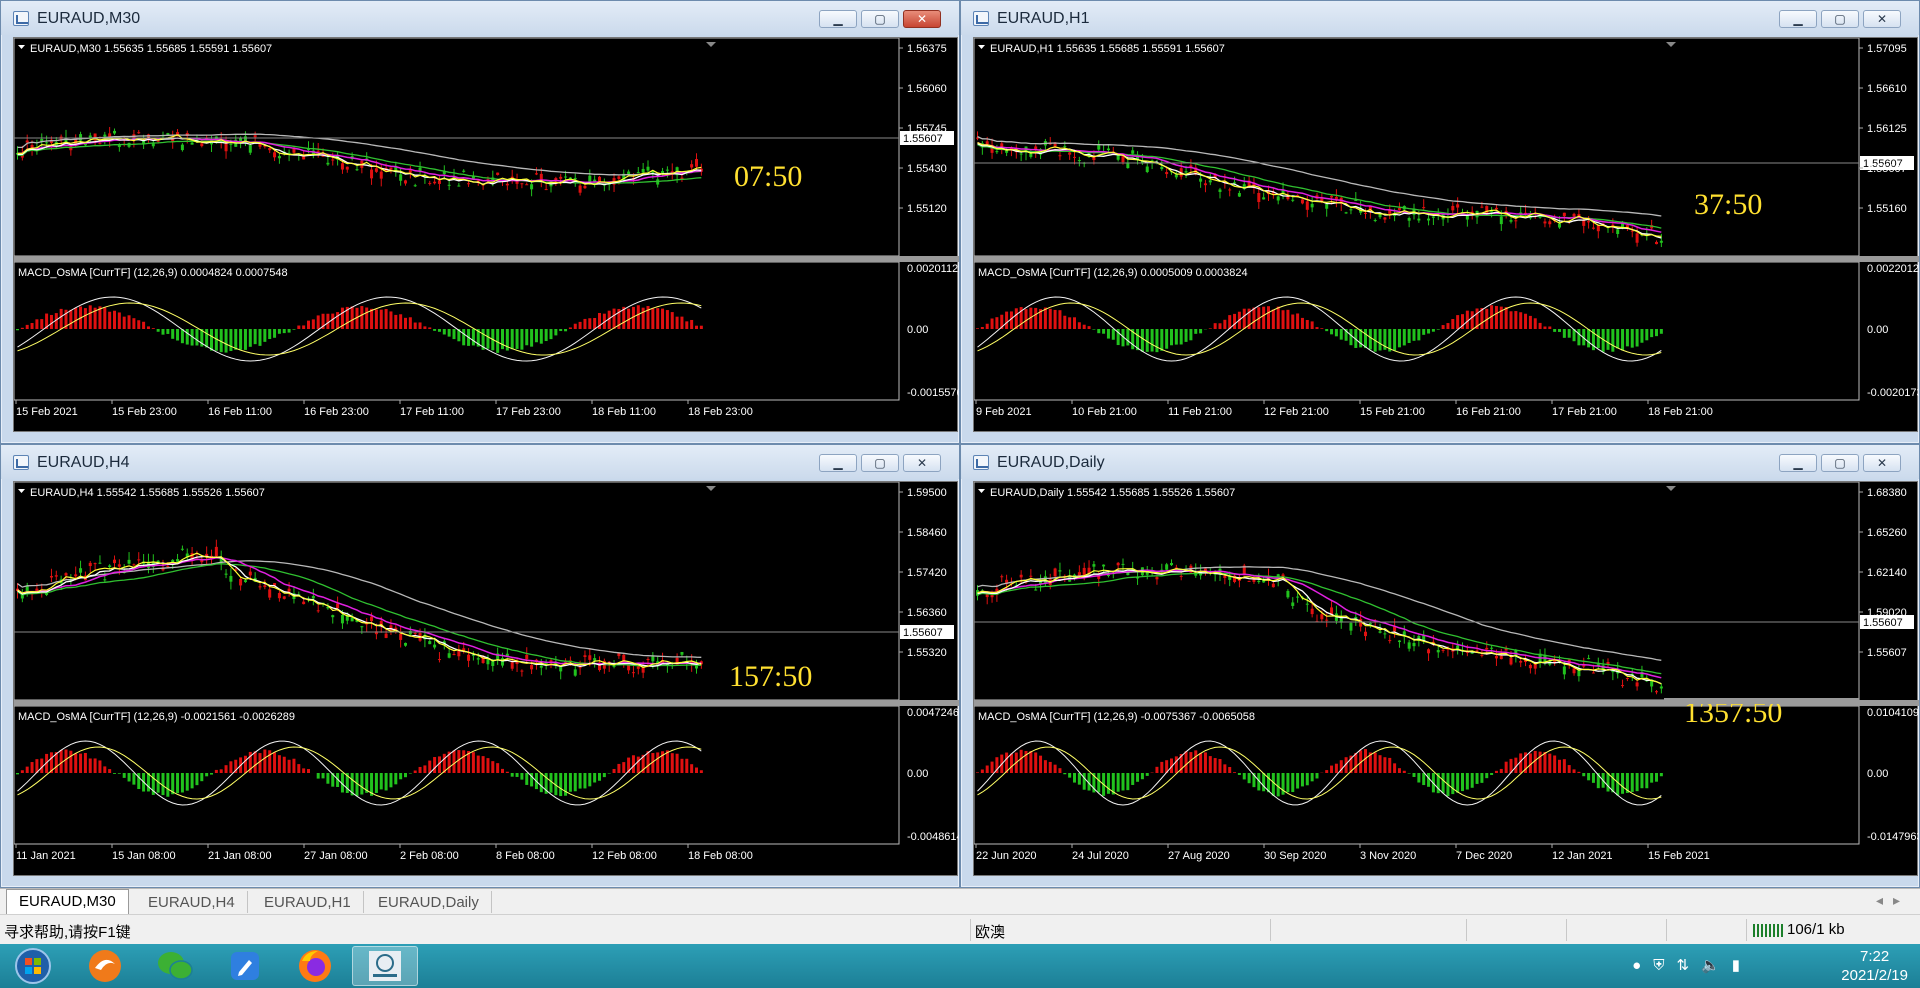 This screenshot has height=988, width=1920. Describe the element at coordinates (105, 966) in the screenshot. I see `taskbar-app-swirl` at that location.